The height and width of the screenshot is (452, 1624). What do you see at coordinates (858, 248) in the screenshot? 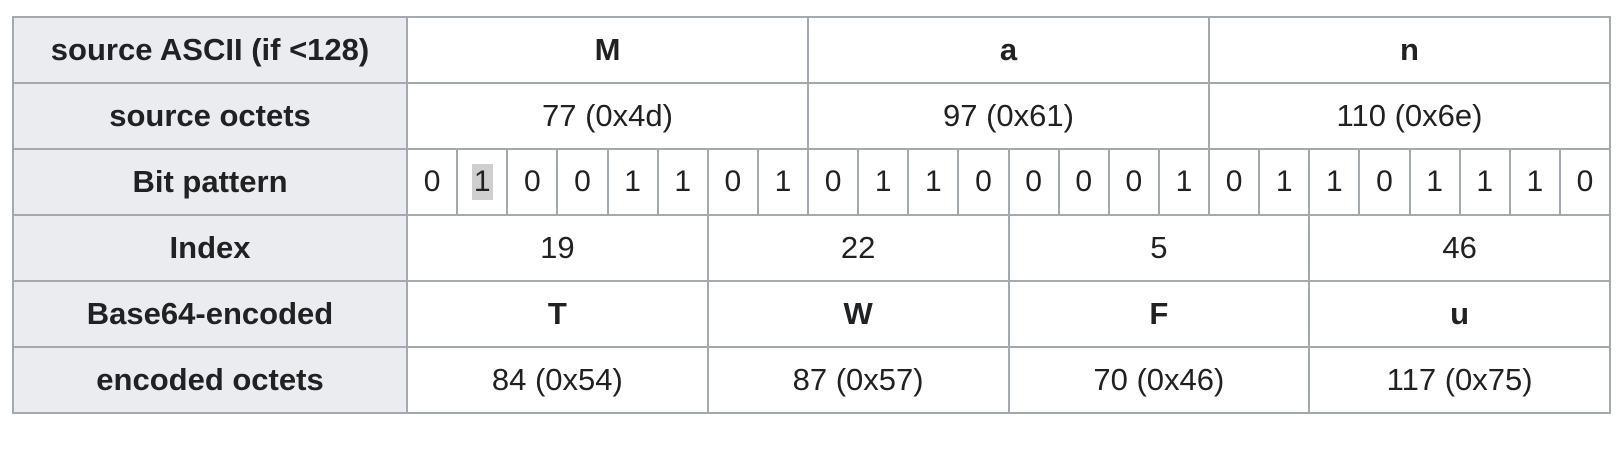
I see `index-cell: 22` at bounding box center [858, 248].